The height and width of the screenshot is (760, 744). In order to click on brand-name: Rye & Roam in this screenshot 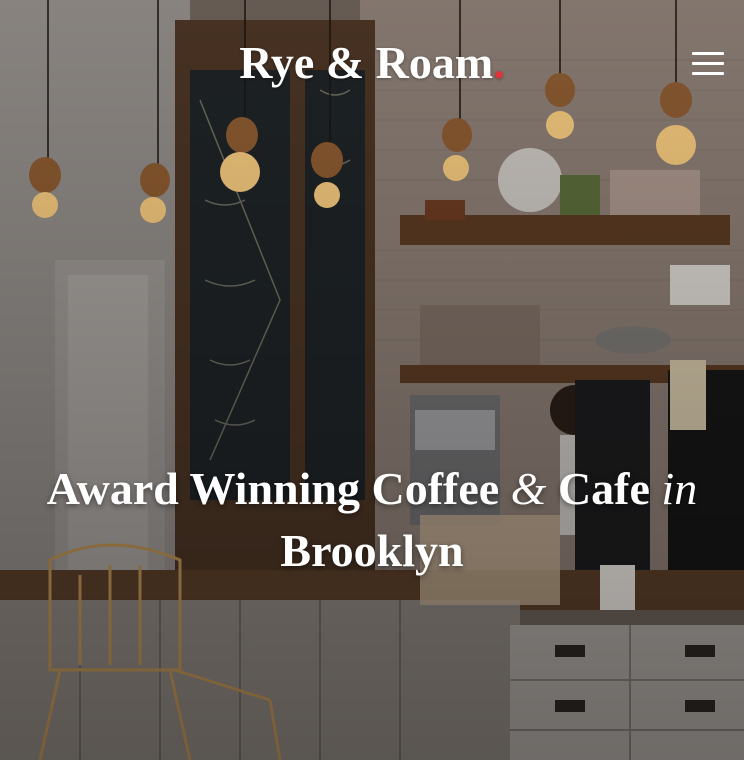, I will do `click(366, 62)`.